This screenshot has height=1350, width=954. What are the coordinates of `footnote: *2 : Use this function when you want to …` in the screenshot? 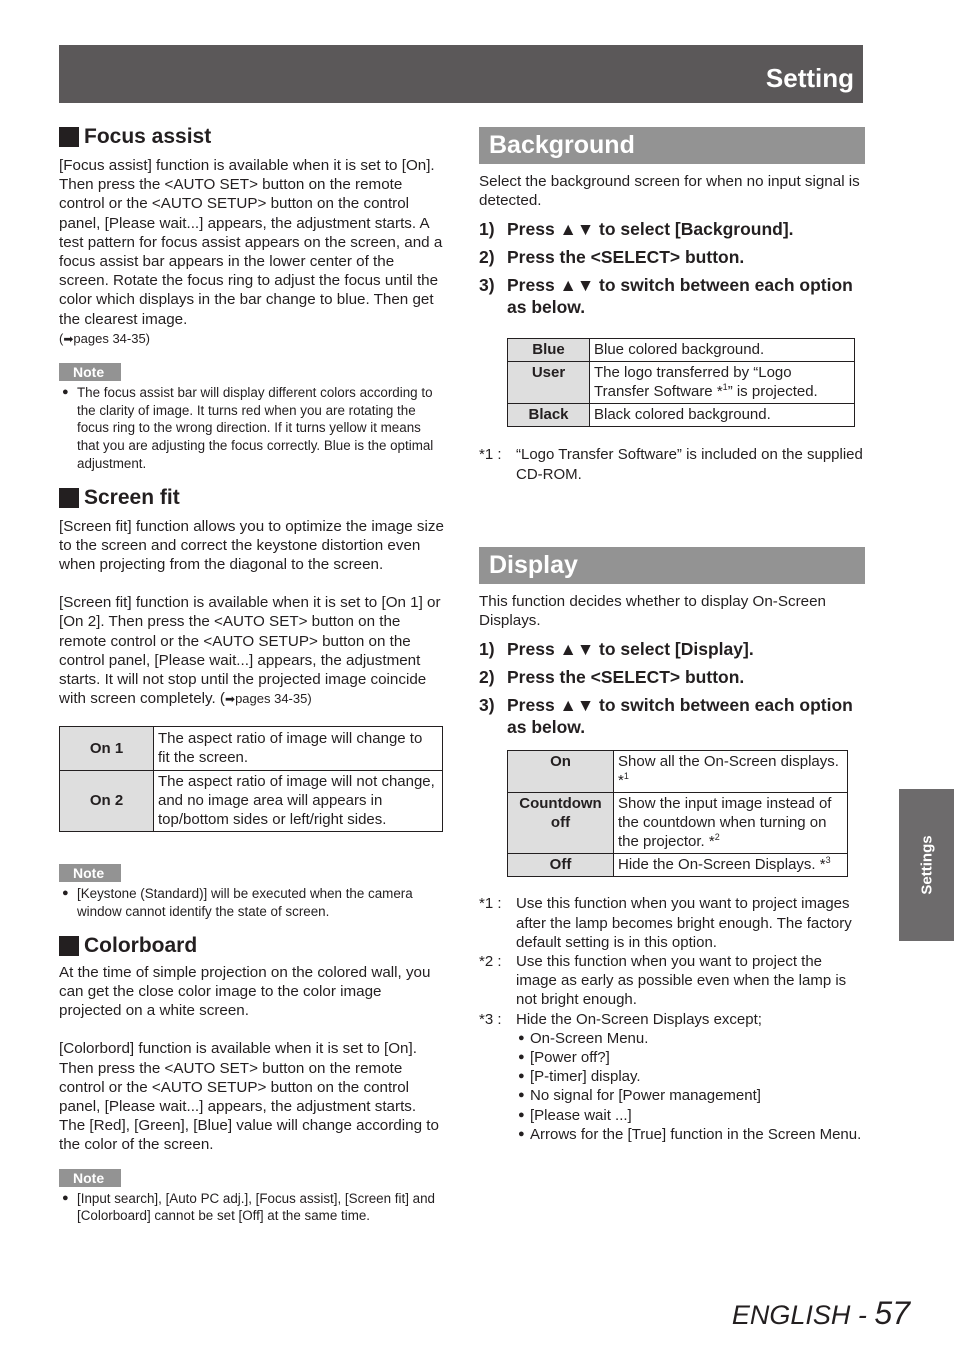 It's located at (672, 981).